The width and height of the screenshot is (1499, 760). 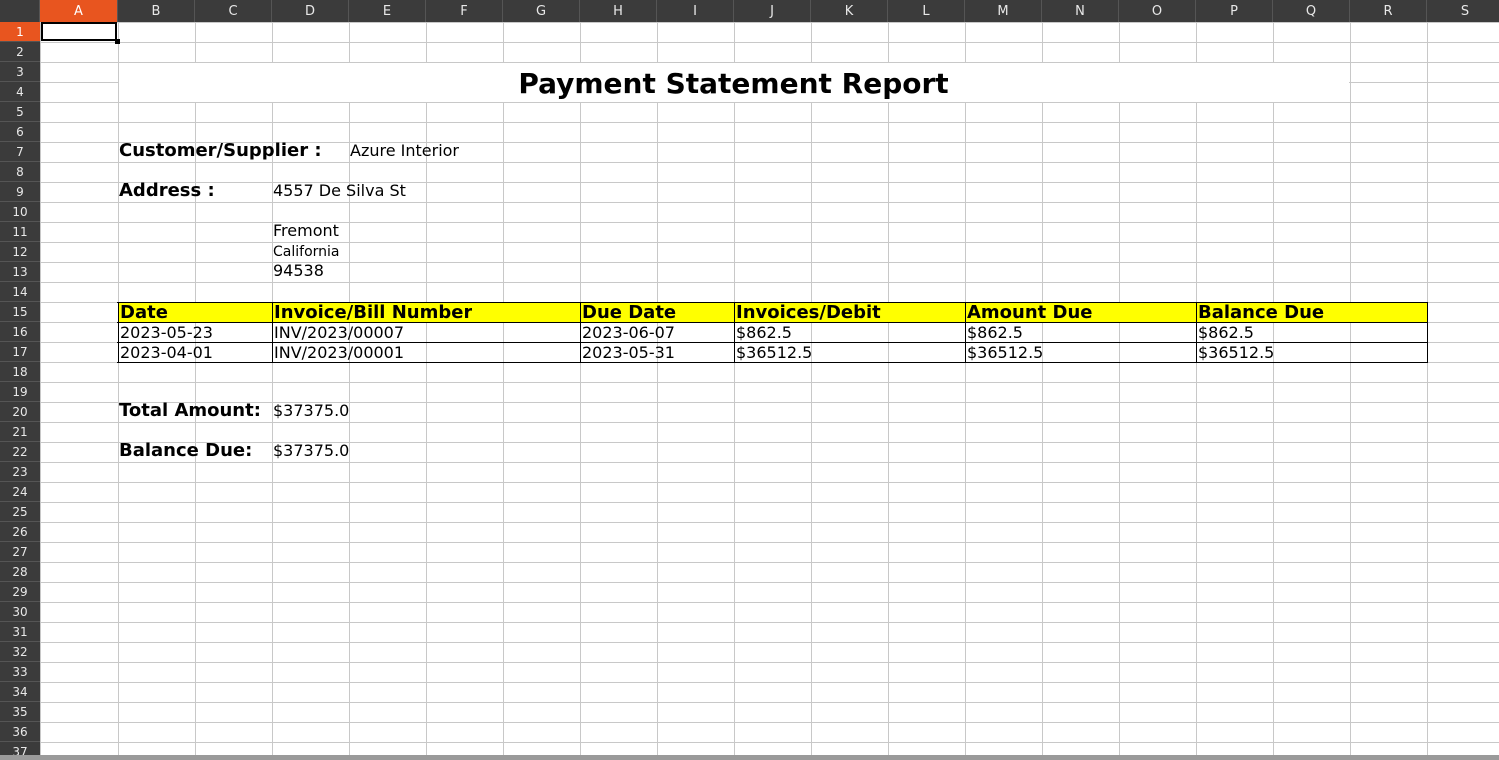 I want to click on customer-label: Customer/Supplier :, so click(x=220, y=151).